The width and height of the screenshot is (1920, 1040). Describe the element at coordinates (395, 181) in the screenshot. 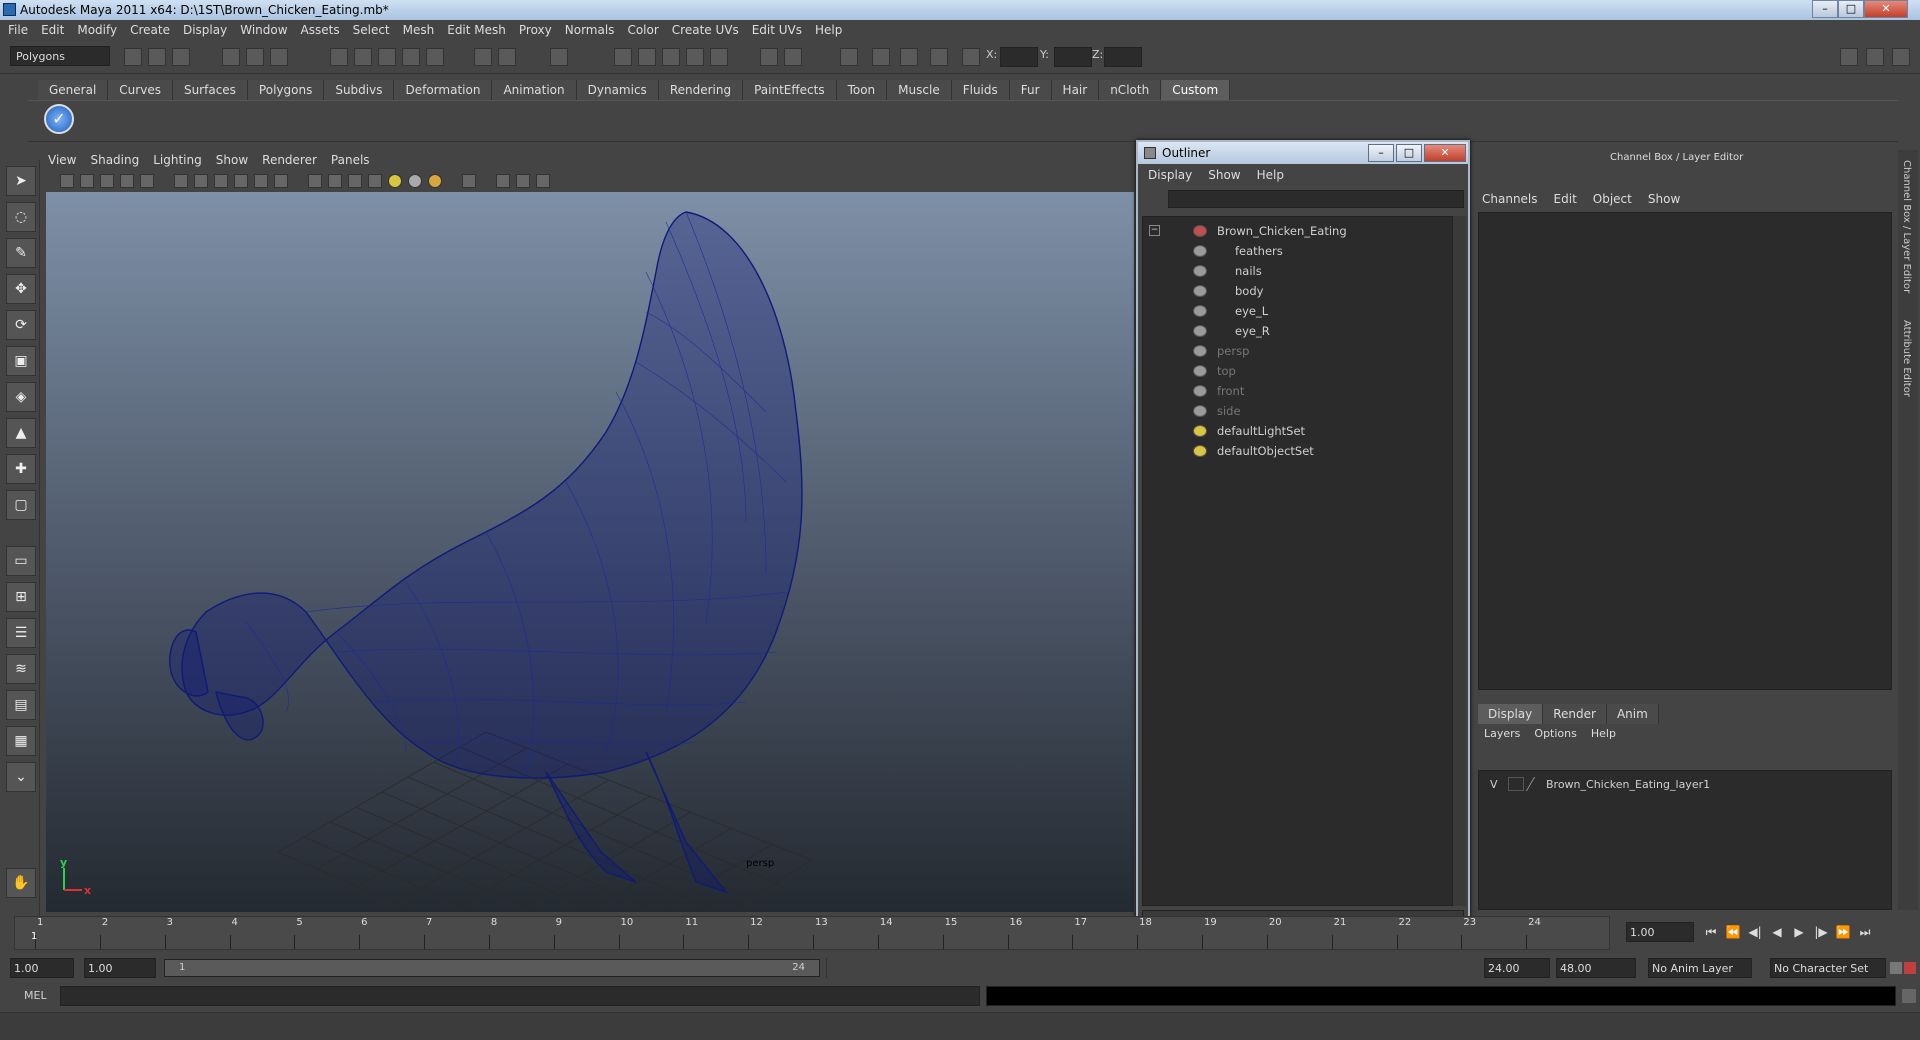

I see `default-lighting-icon` at that location.